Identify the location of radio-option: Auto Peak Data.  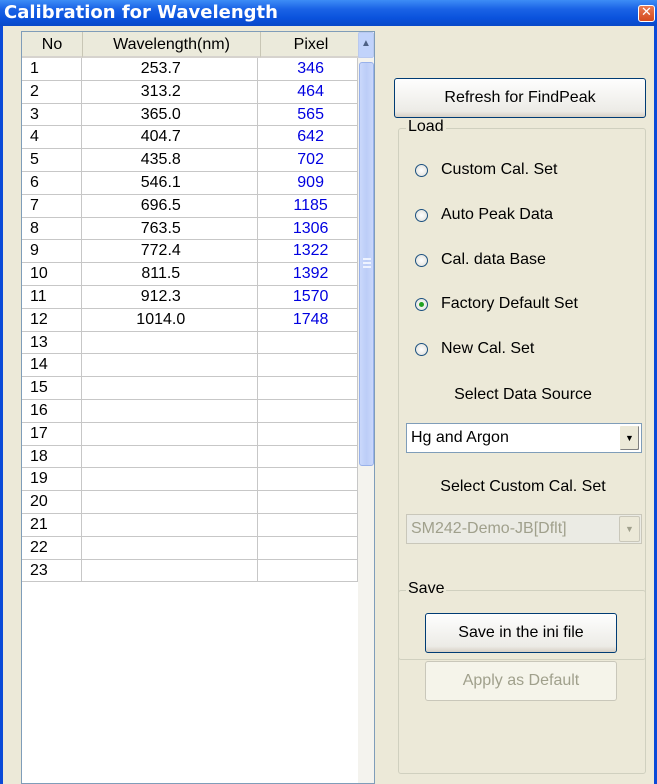
(484, 215).